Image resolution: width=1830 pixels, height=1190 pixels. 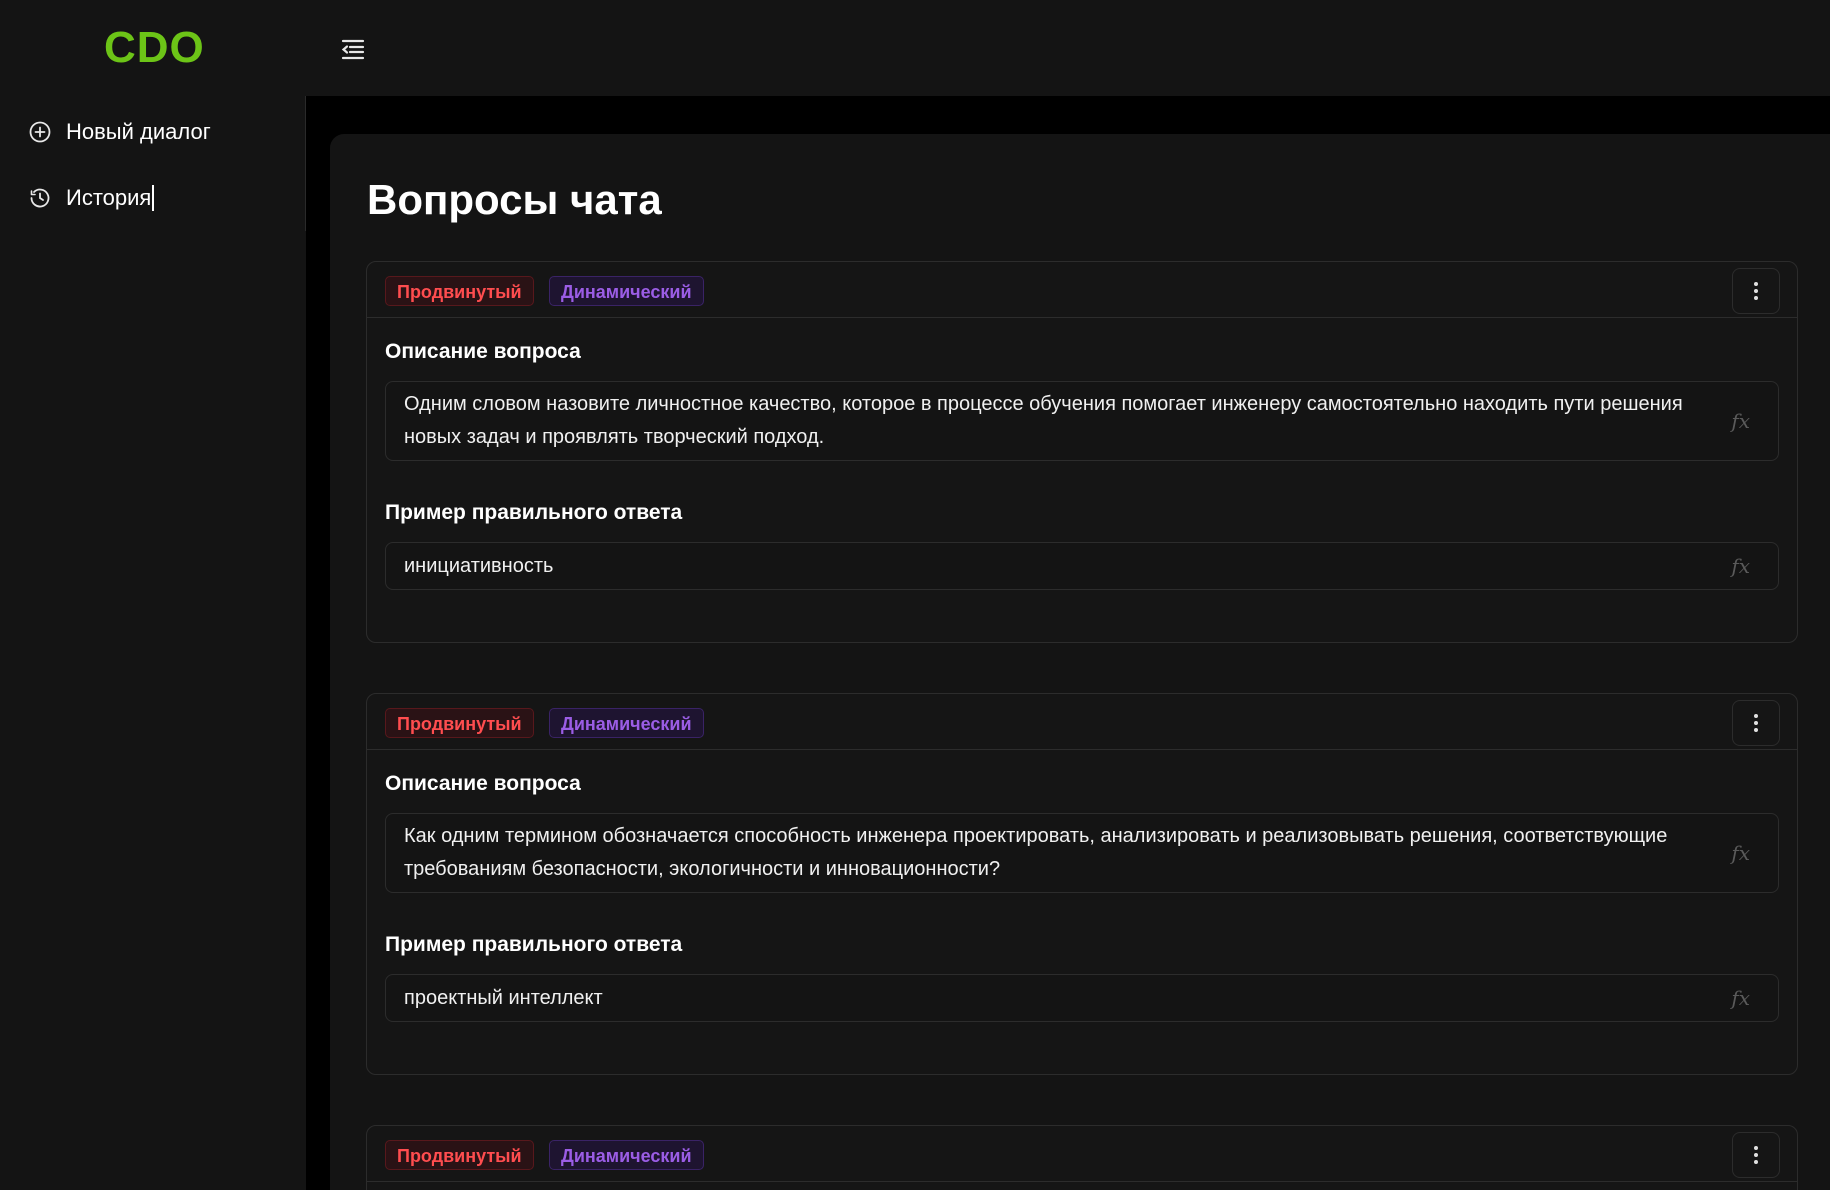 What do you see at coordinates (915, 48) in the screenshot?
I see `top-bar: CDO` at bounding box center [915, 48].